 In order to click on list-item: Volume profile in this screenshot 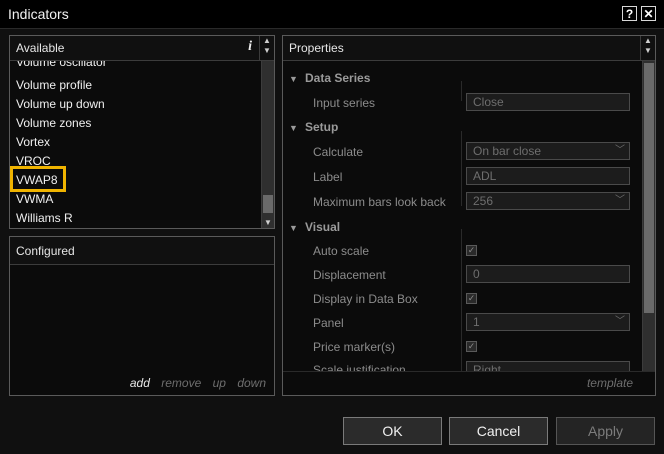, I will do `click(54, 85)`.